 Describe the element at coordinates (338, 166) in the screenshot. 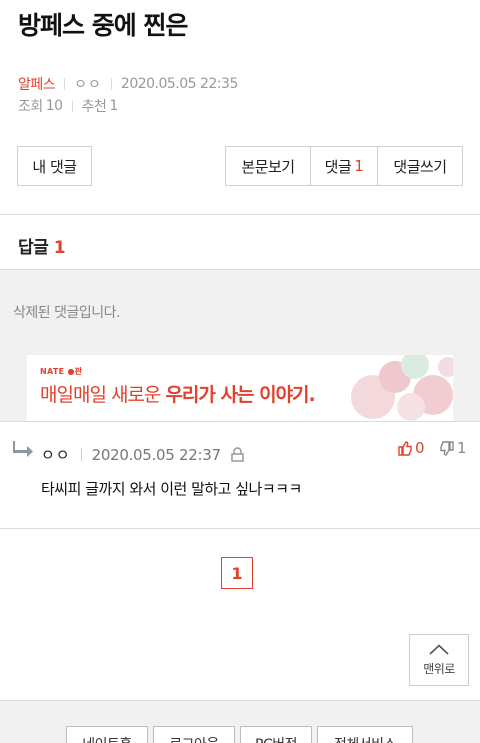

I see `comments-label: 댓글` at that location.